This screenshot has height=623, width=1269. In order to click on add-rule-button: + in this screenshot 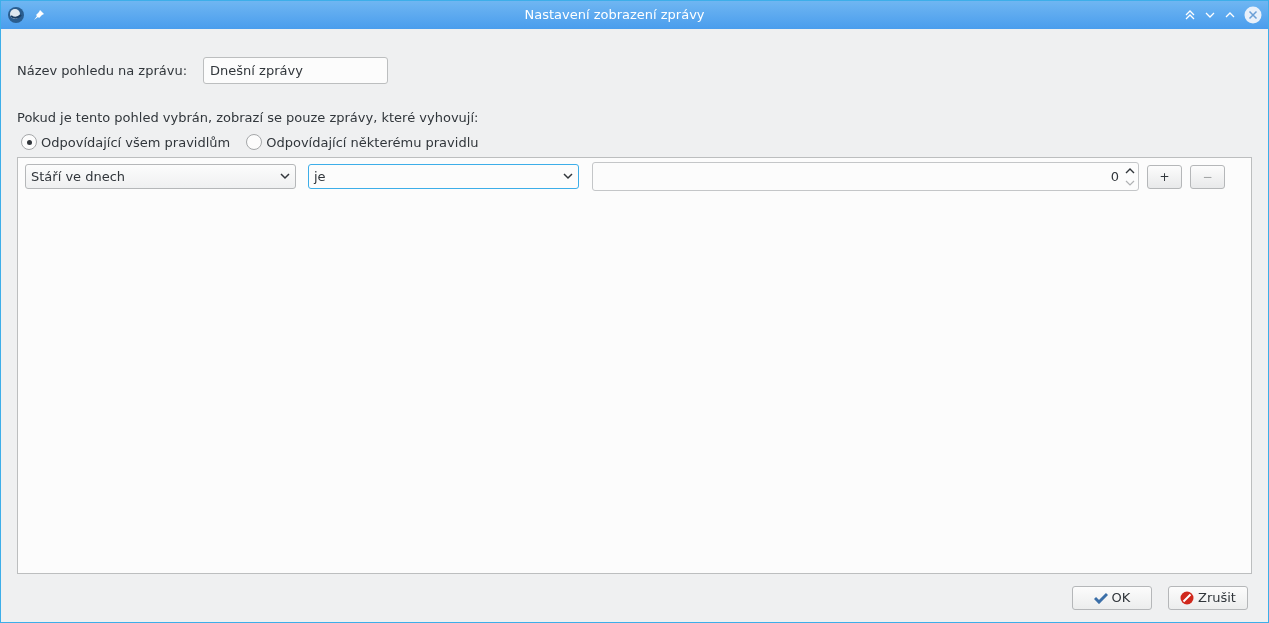, I will do `click(1164, 176)`.